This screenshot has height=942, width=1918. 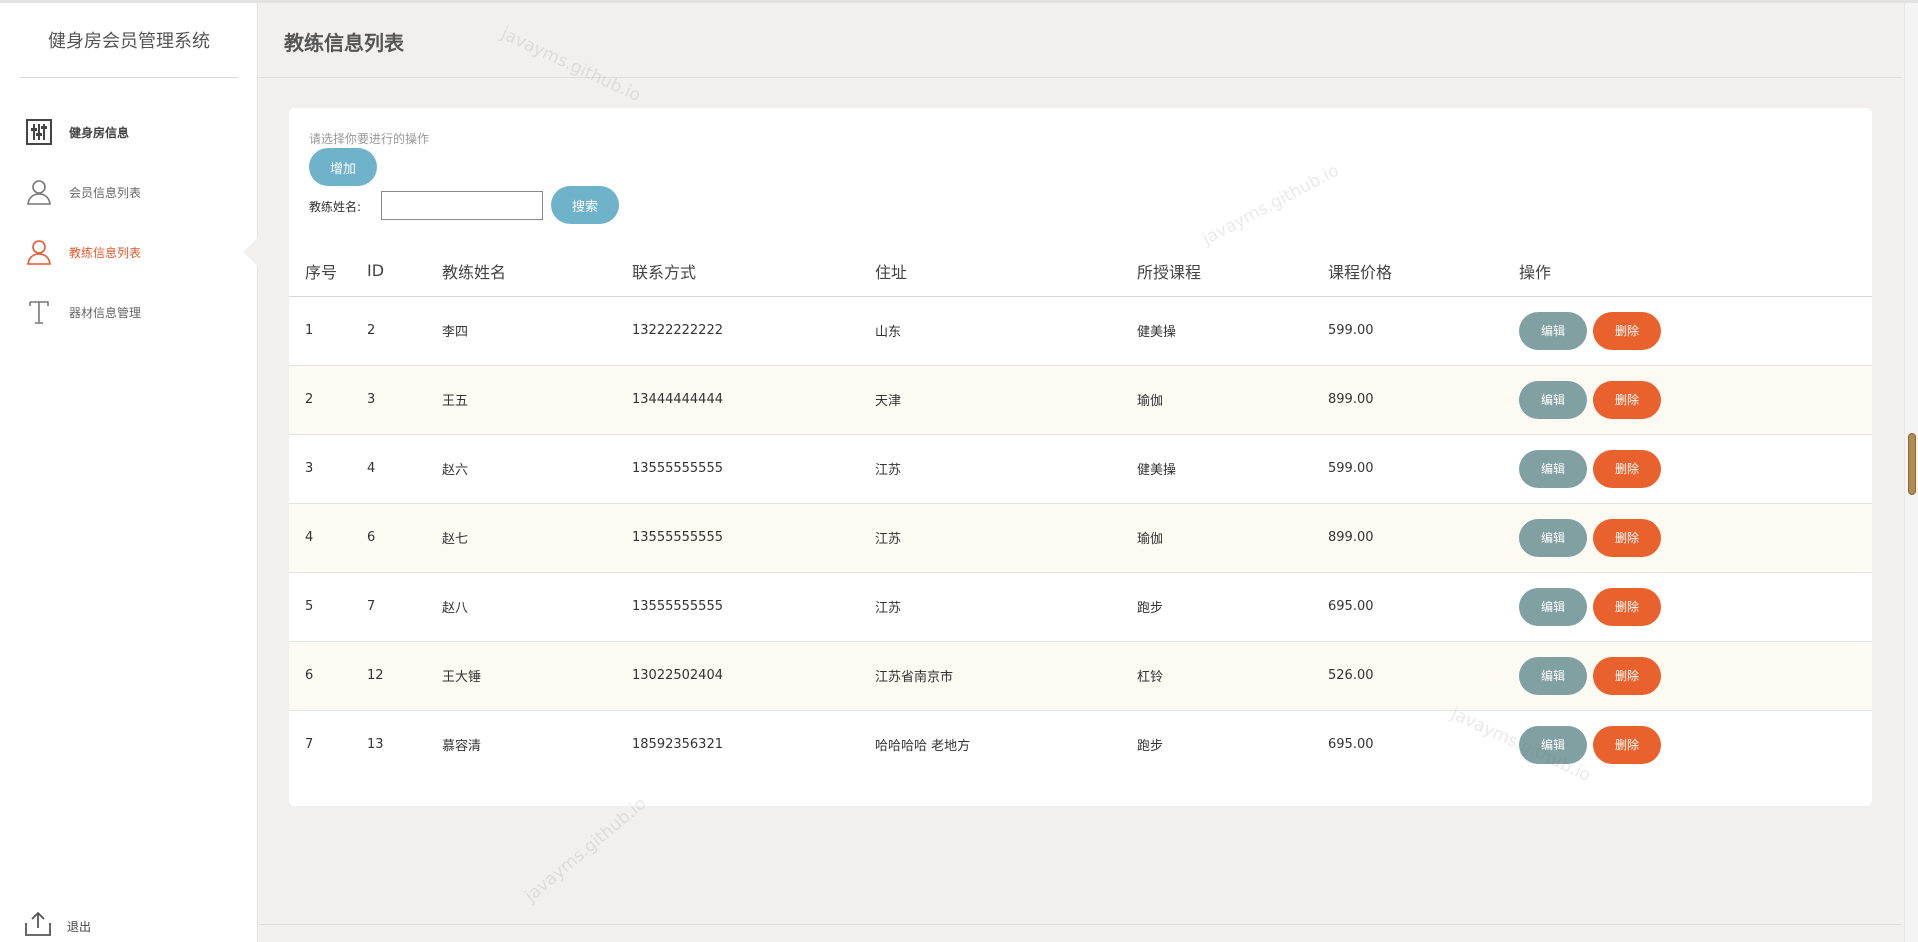 I want to click on page-scrollbar, so click(x=1911, y=472).